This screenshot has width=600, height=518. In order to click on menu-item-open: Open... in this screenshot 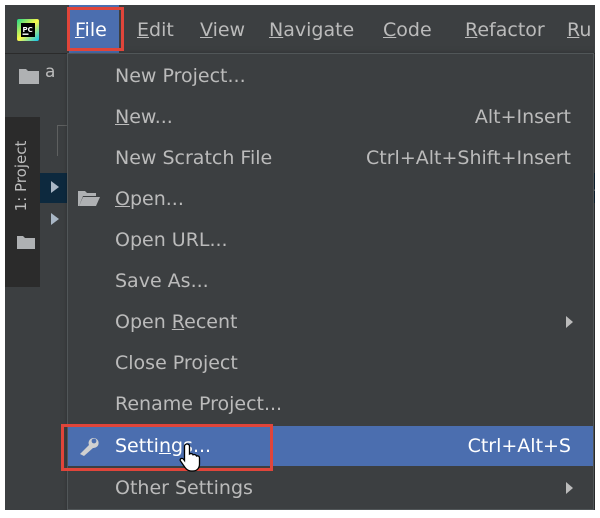, I will do `click(330, 199)`.